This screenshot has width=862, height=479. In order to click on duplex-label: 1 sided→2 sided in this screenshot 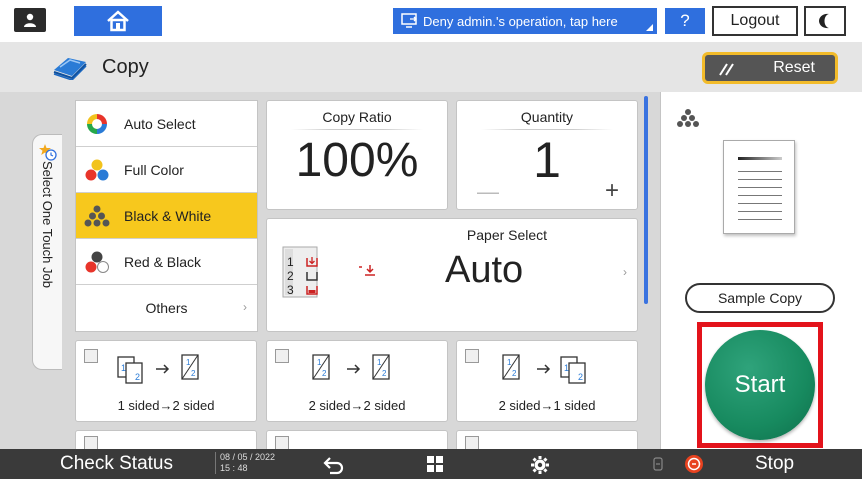, I will do `click(166, 405)`.